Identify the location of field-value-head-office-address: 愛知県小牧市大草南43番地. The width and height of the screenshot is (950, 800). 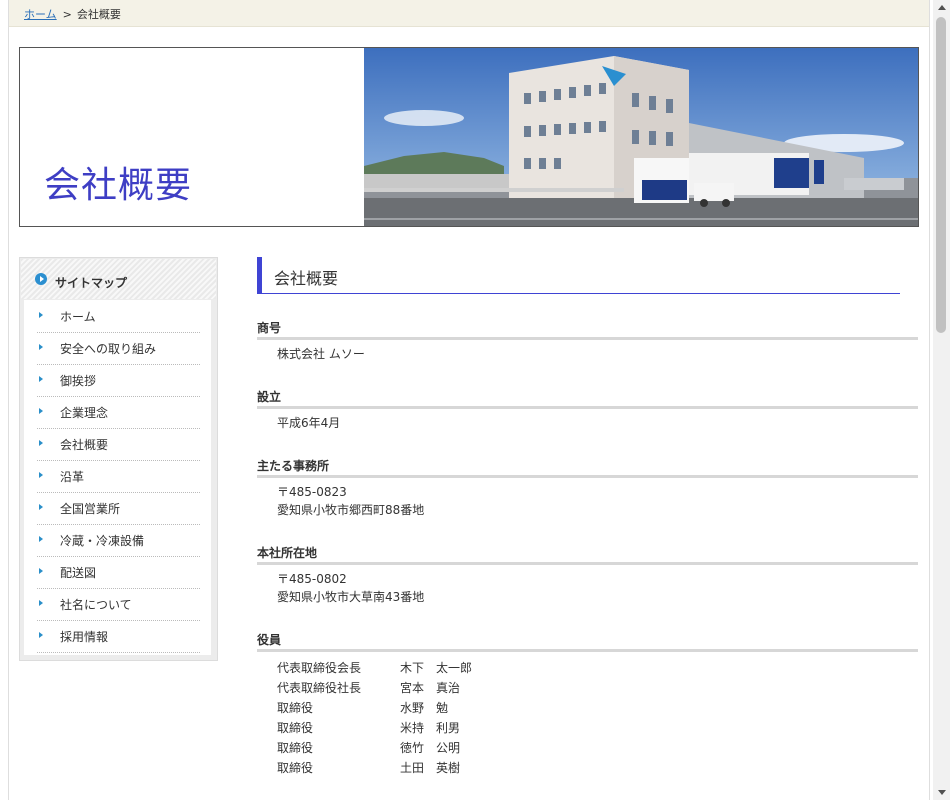
(351, 597).